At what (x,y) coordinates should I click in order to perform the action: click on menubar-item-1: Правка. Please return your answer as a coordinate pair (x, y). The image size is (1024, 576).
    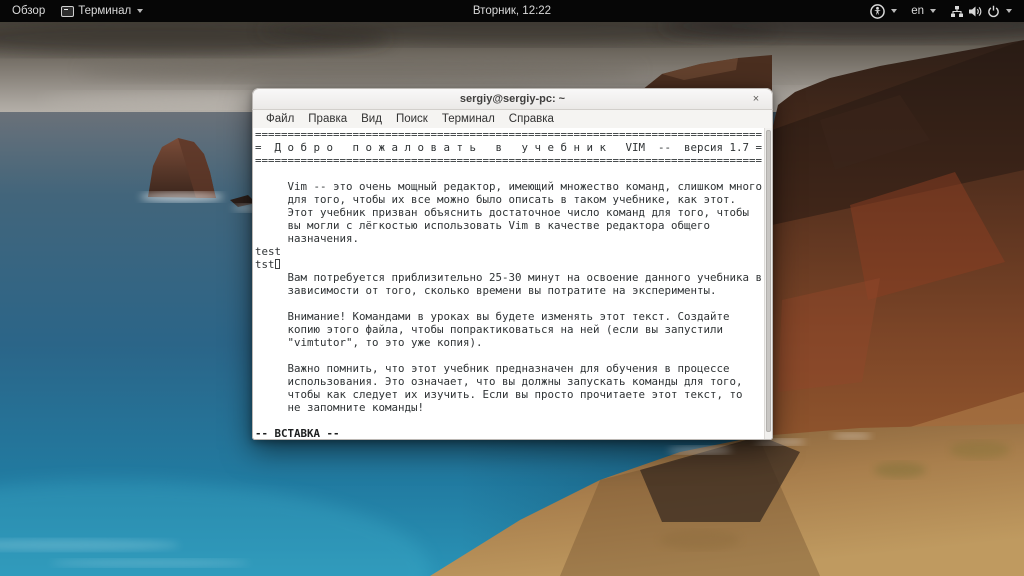
    Looking at the image, I should click on (327, 119).